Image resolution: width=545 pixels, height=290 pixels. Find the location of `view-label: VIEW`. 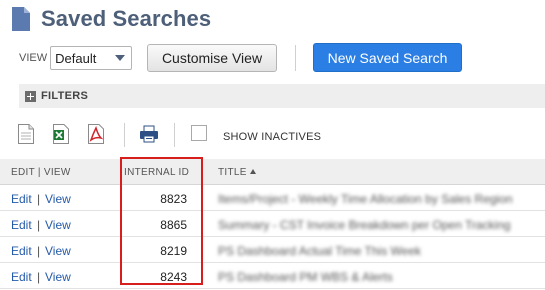

view-label: VIEW is located at coordinates (33, 58).